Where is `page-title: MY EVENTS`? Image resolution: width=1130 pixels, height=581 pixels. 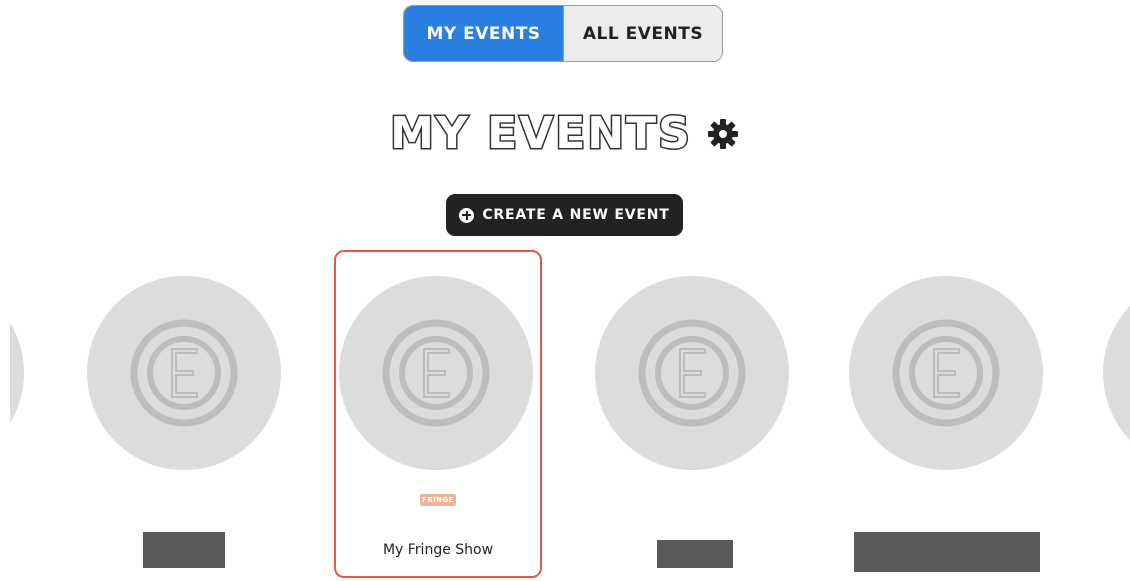 page-title: MY EVENTS is located at coordinates (540, 133).